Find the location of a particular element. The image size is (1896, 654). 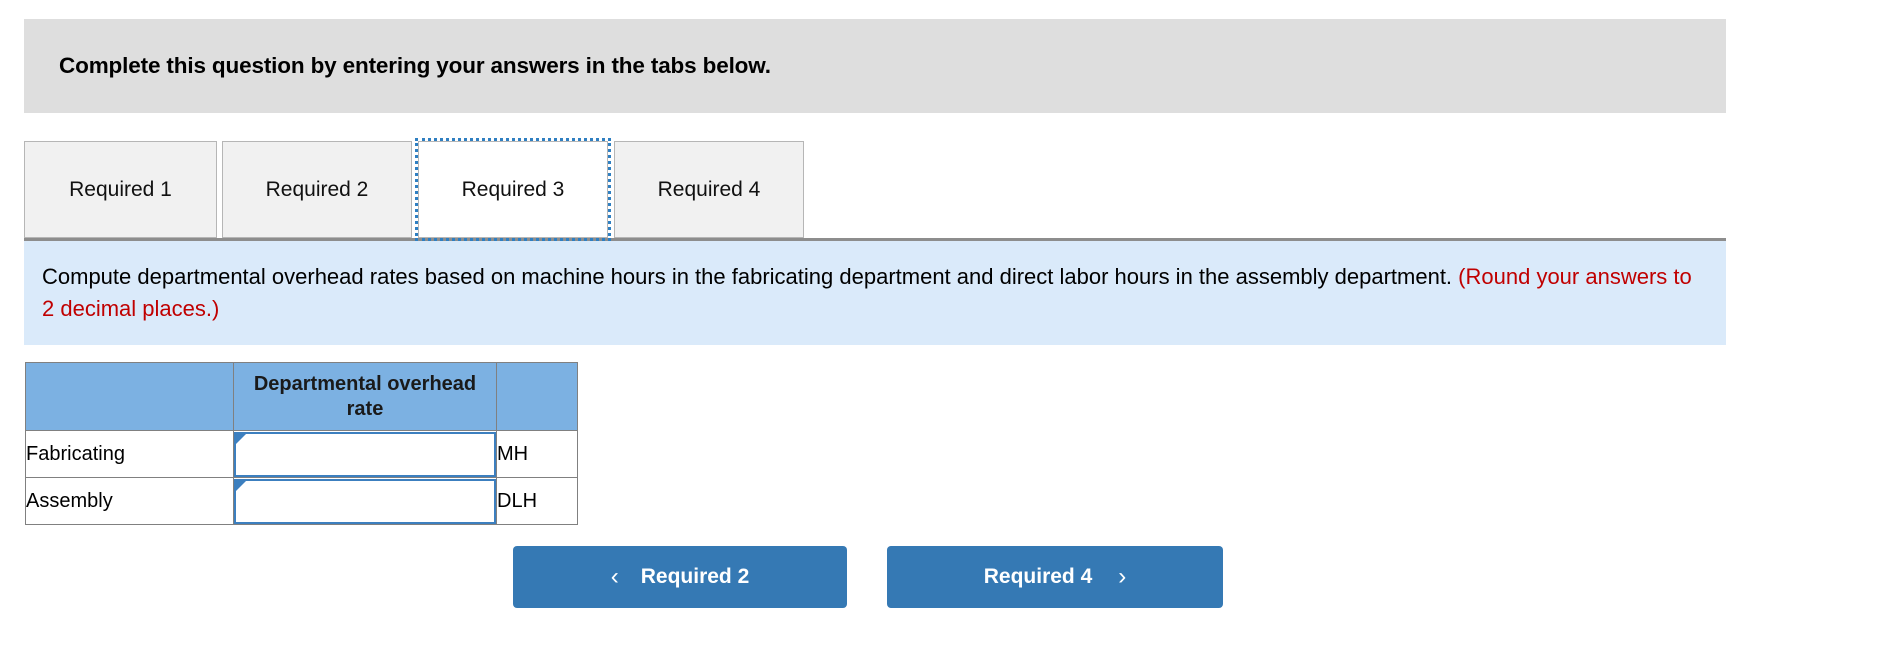

chevron-left-icon: ‹ is located at coordinates (614, 576).